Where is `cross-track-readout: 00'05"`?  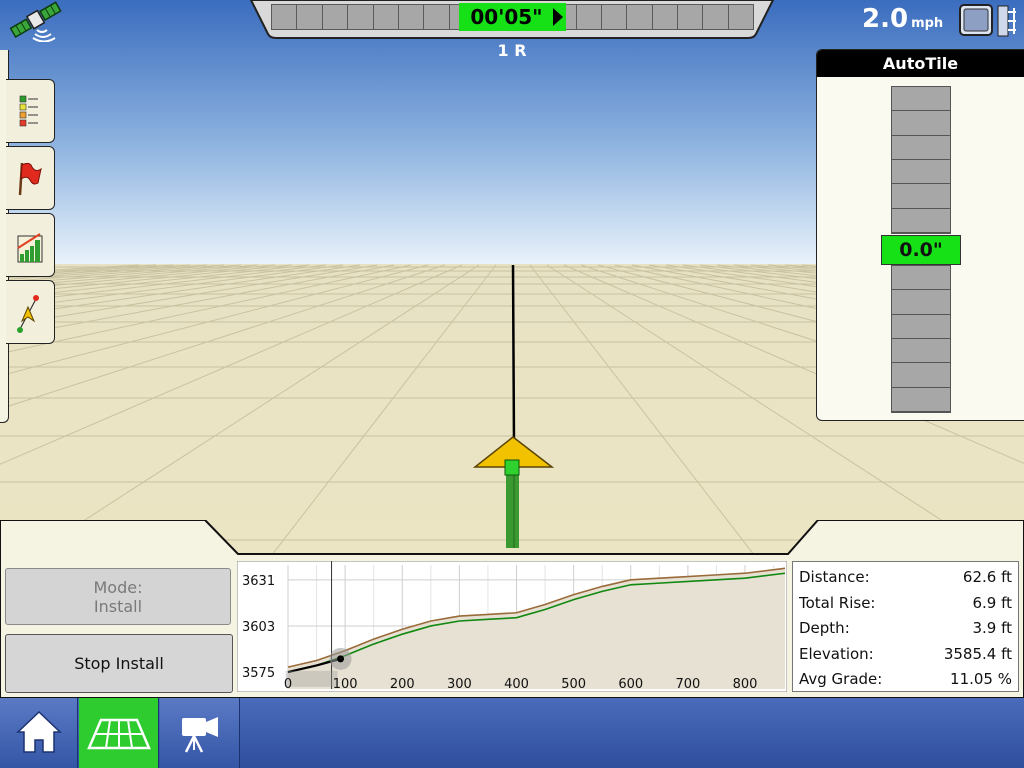
cross-track-readout: 00'05" is located at coordinates (512, 17).